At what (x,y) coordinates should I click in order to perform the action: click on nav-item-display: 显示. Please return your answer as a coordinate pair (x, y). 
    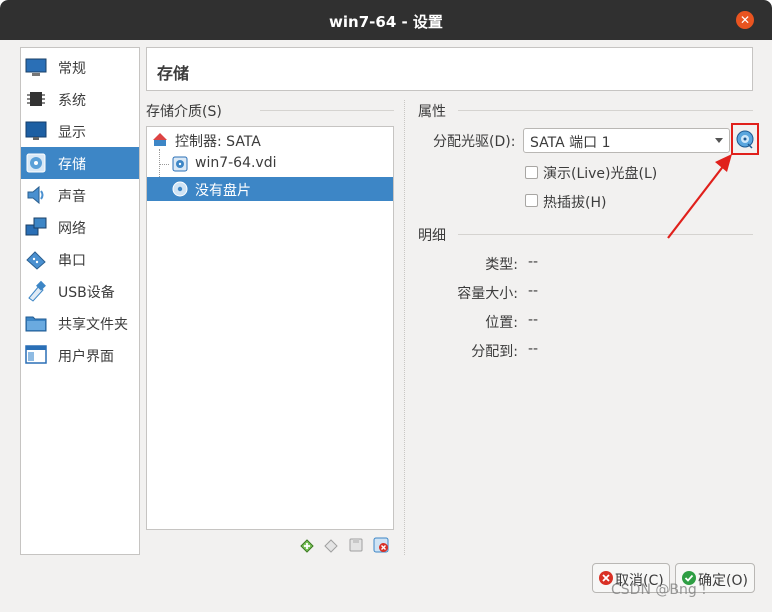
    Looking at the image, I should click on (80, 131).